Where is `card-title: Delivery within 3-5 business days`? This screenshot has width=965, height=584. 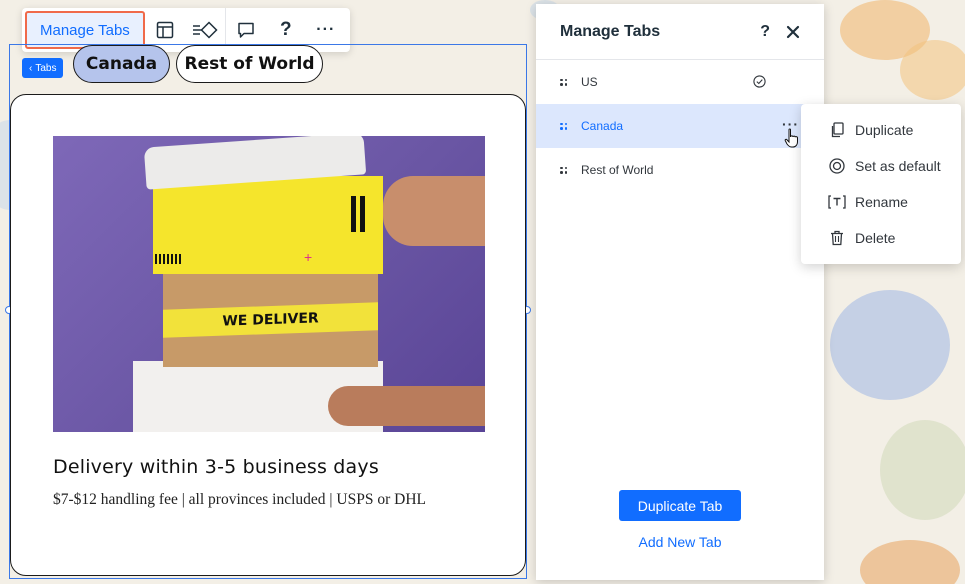 card-title: Delivery within 3-5 business days is located at coordinates (216, 467).